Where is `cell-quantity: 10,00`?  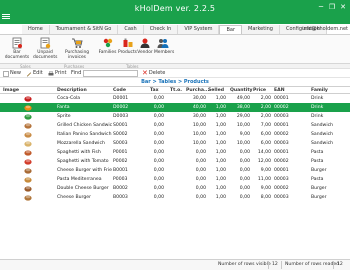
cell-quantity: 10,00 is located at coordinates (243, 143).